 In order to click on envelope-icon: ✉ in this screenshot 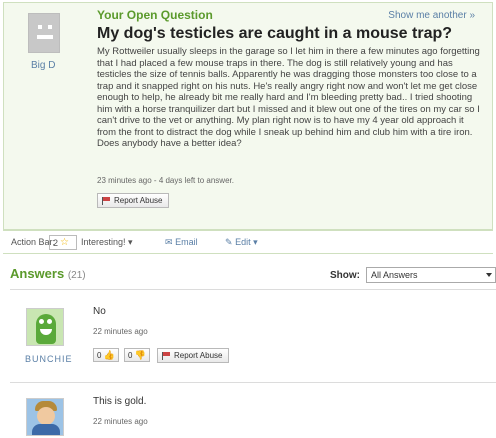, I will do `click(169, 242)`.